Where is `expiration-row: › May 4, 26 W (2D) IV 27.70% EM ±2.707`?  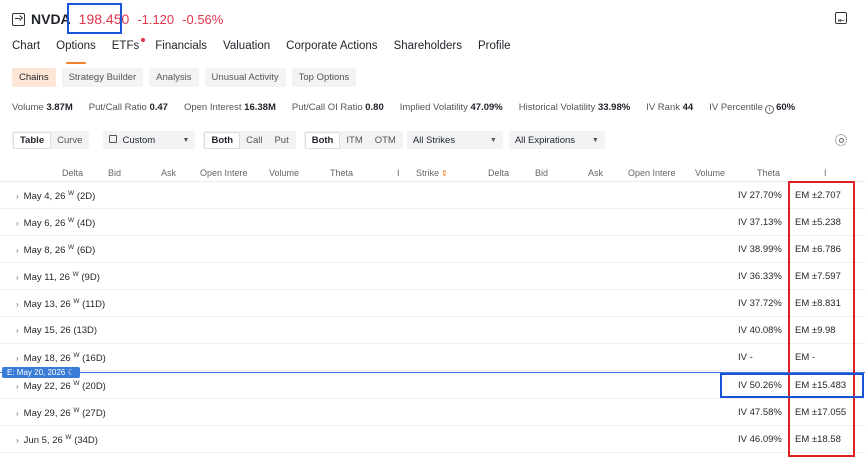 expiration-row: › May 4, 26 W (2D) IV 27.70% EM ±2.707 is located at coordinates (432, 195).